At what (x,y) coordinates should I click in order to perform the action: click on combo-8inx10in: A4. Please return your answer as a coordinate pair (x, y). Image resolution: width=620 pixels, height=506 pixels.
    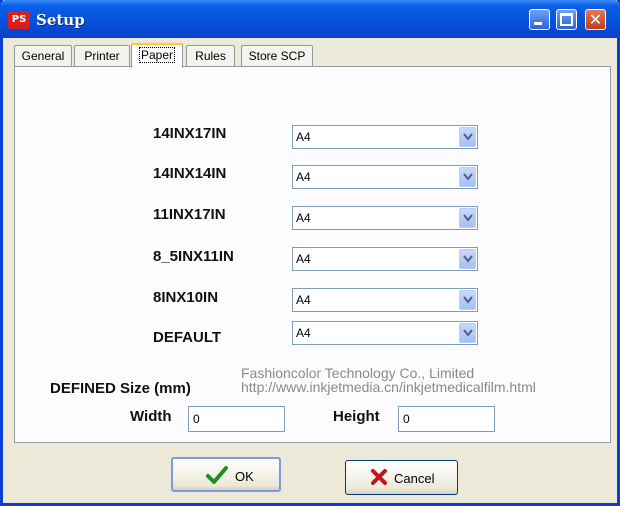
    Looking at the image, I should click on (385, 300).